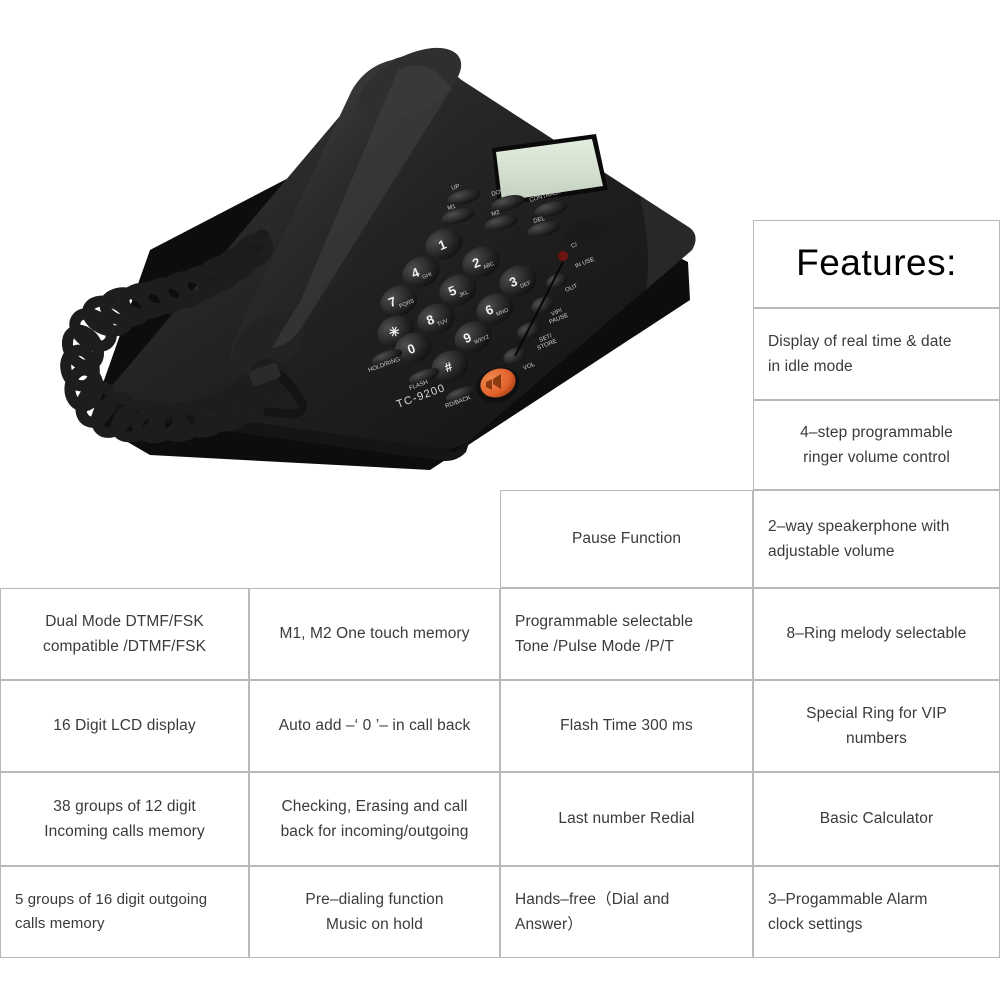  Describe the element at coordinates (815, 924) in the screenshot. I see `feature-text-line: clock settings` at that location.